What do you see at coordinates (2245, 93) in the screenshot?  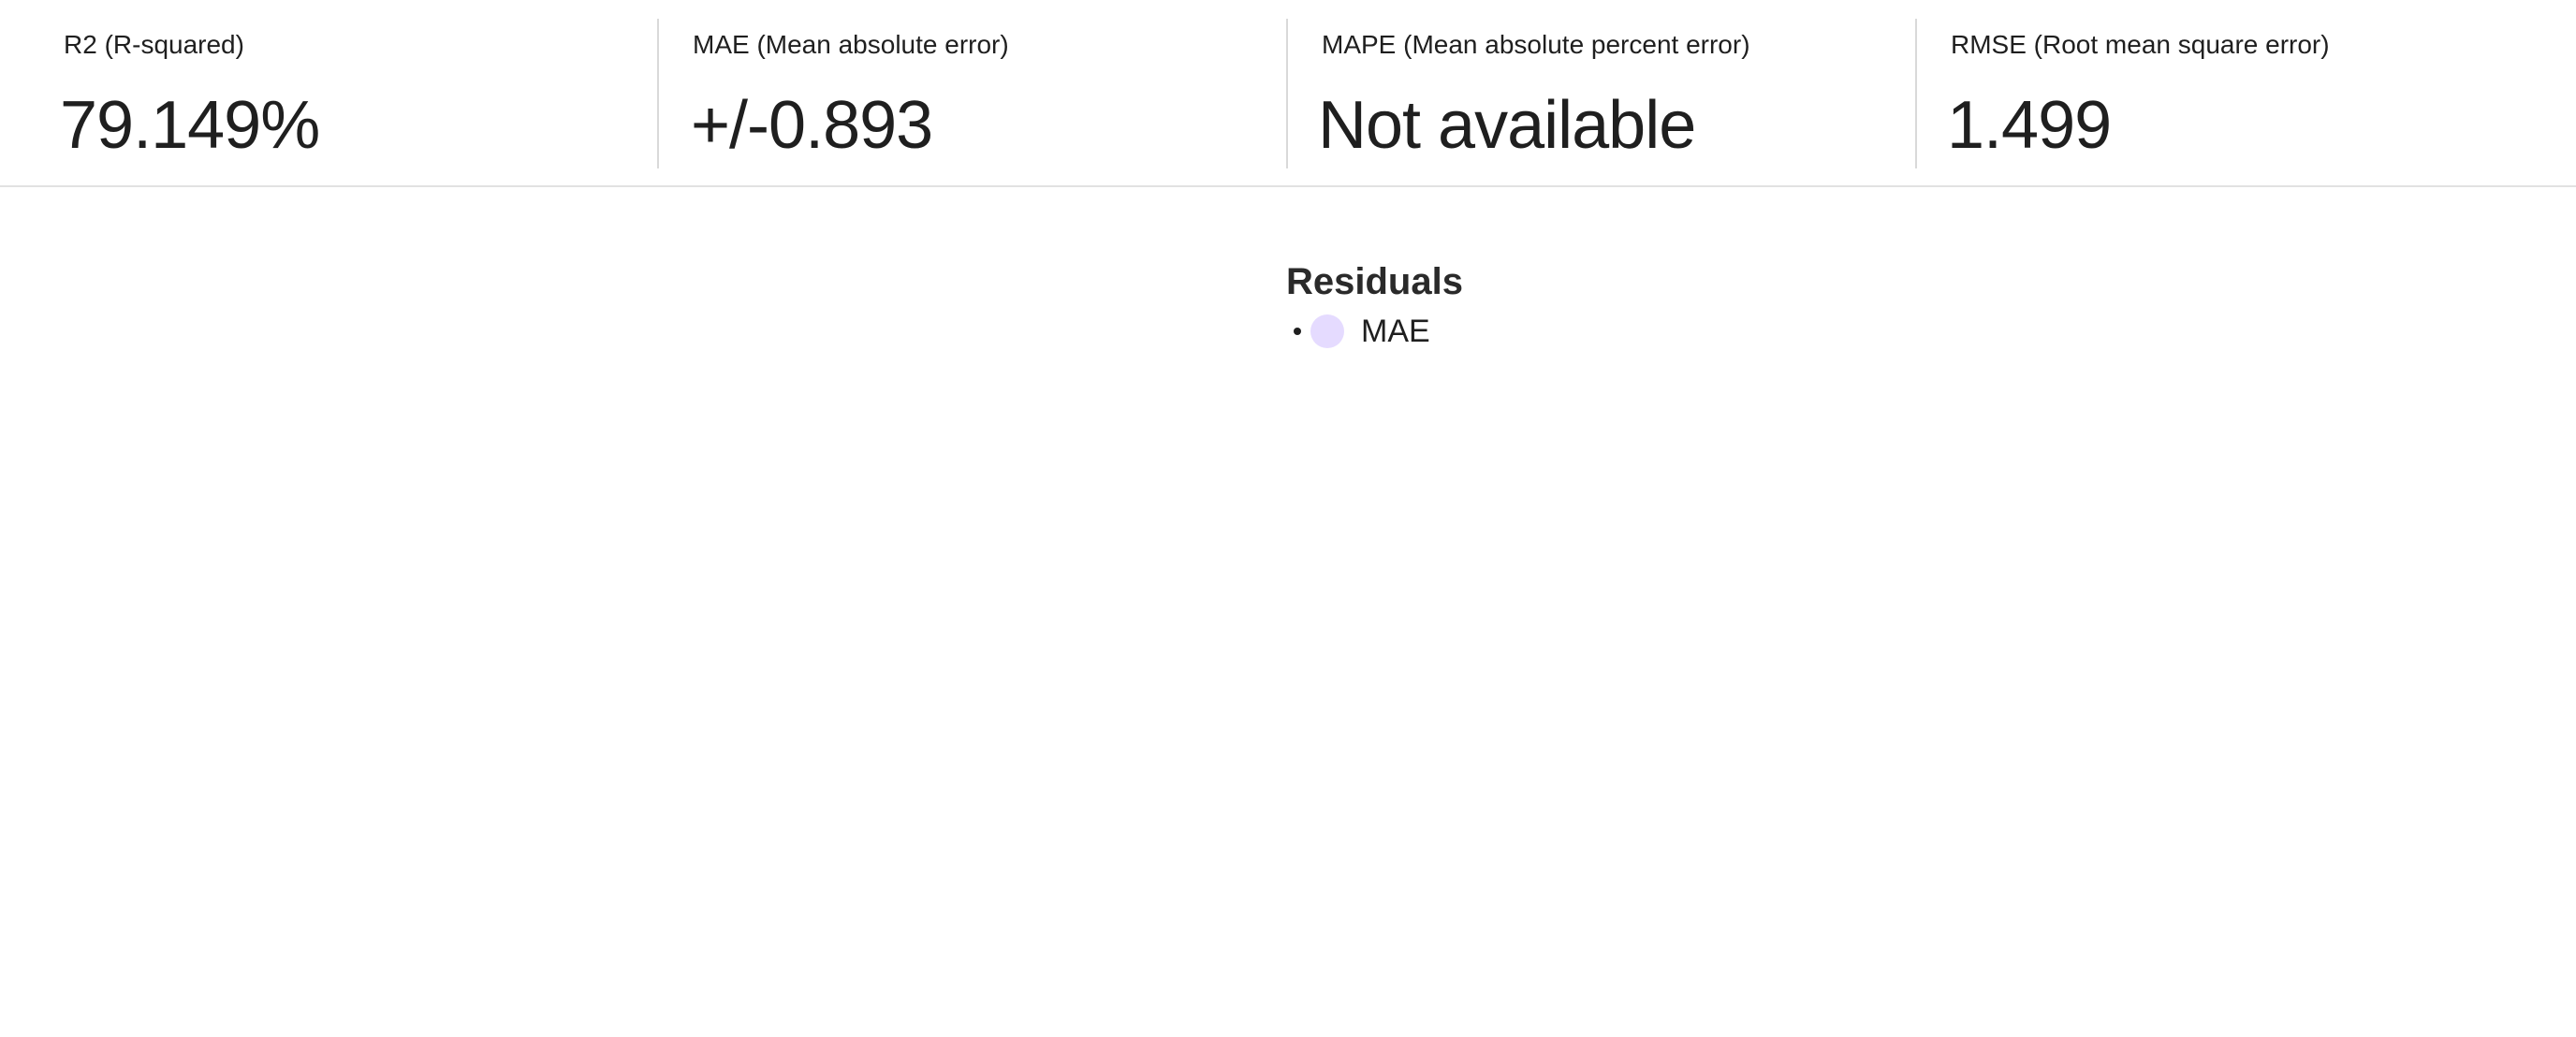 I see `metric-card-rmse: RMSE (Root mean square error) 1.499` at bounding box center [2245, 93].